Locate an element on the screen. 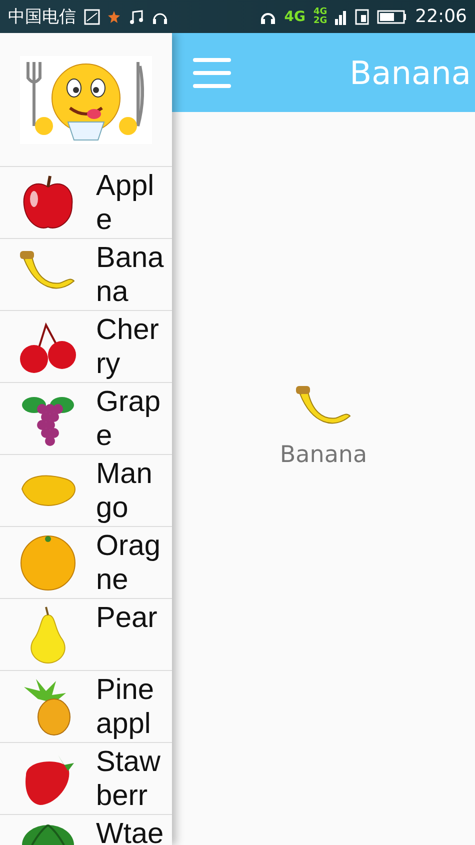 This screenshot has width=475, height=845. drawer-item: Cherry is located at coordinates (86, 347).